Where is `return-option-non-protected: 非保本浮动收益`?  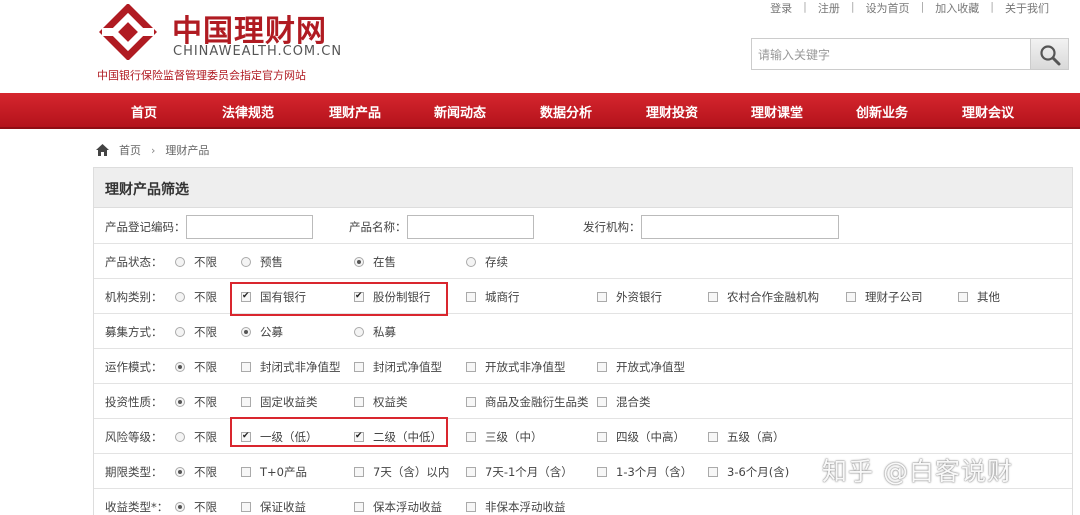 return-option-non-protected: 非保本浮动收益 is located at coordinates (516, 507).